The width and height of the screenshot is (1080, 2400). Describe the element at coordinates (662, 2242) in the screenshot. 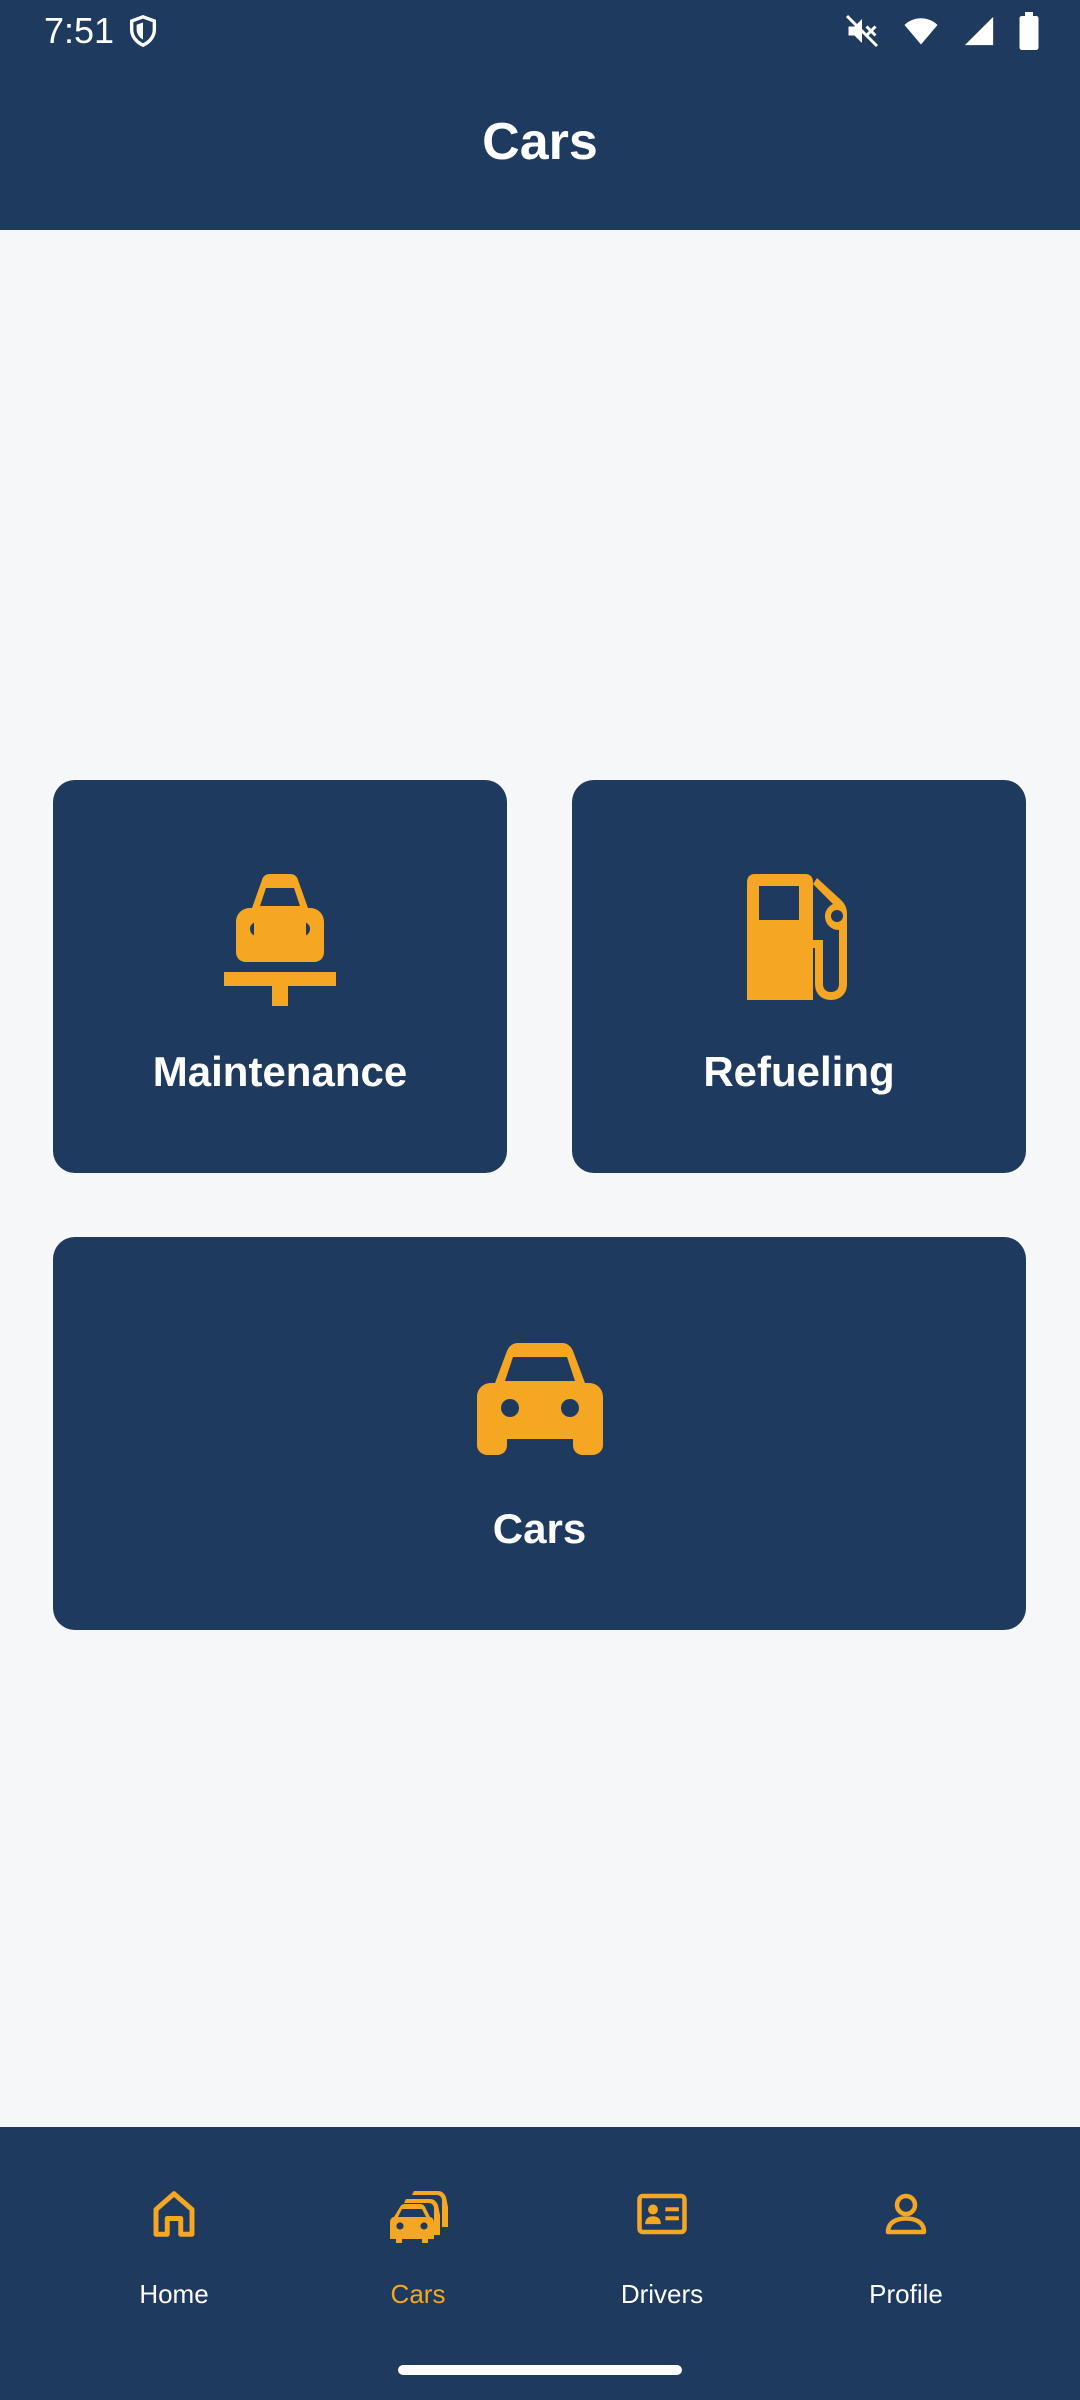

I see `nav-item-drivers: Drivers` at that location.